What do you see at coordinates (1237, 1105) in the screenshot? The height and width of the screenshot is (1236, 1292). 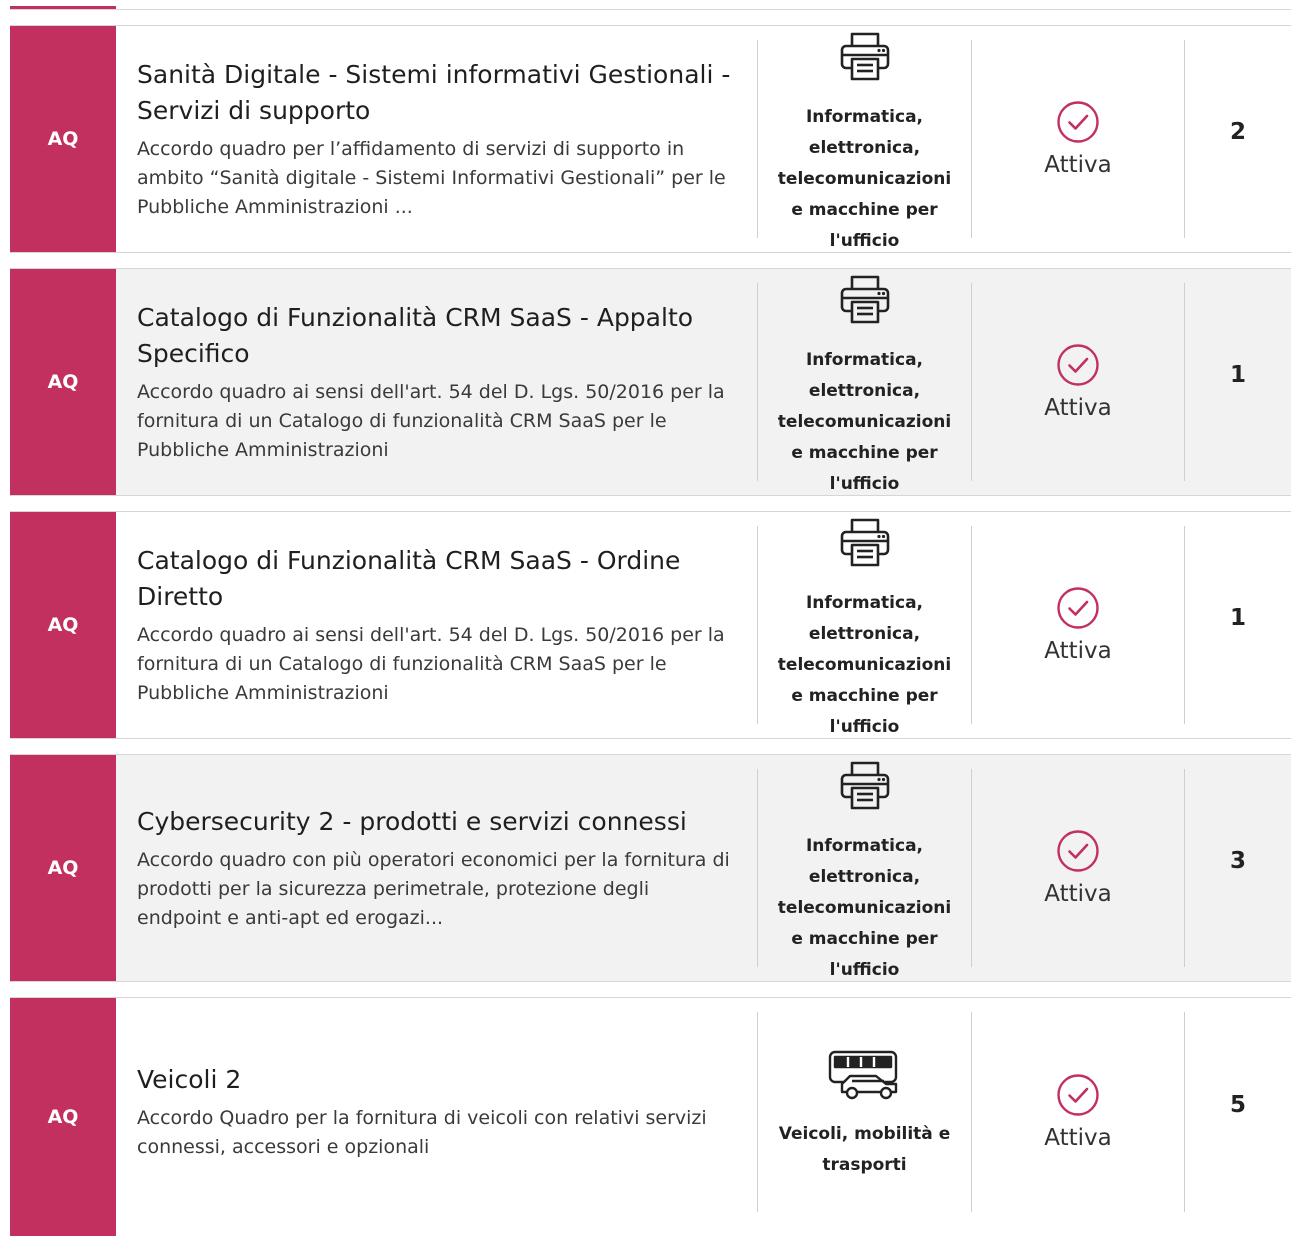 I see `count-value: 5` at bounding box center [1237, 1105].